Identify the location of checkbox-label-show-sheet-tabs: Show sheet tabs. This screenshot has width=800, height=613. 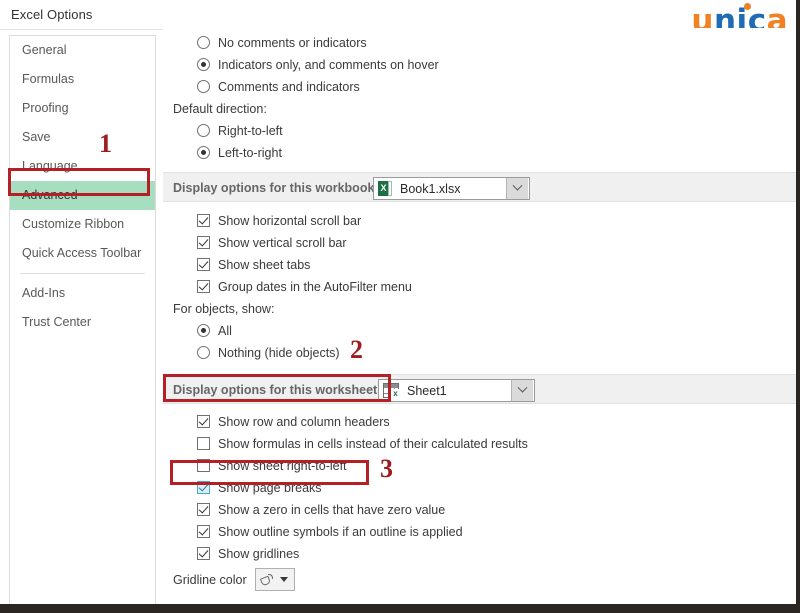
(264, 265).